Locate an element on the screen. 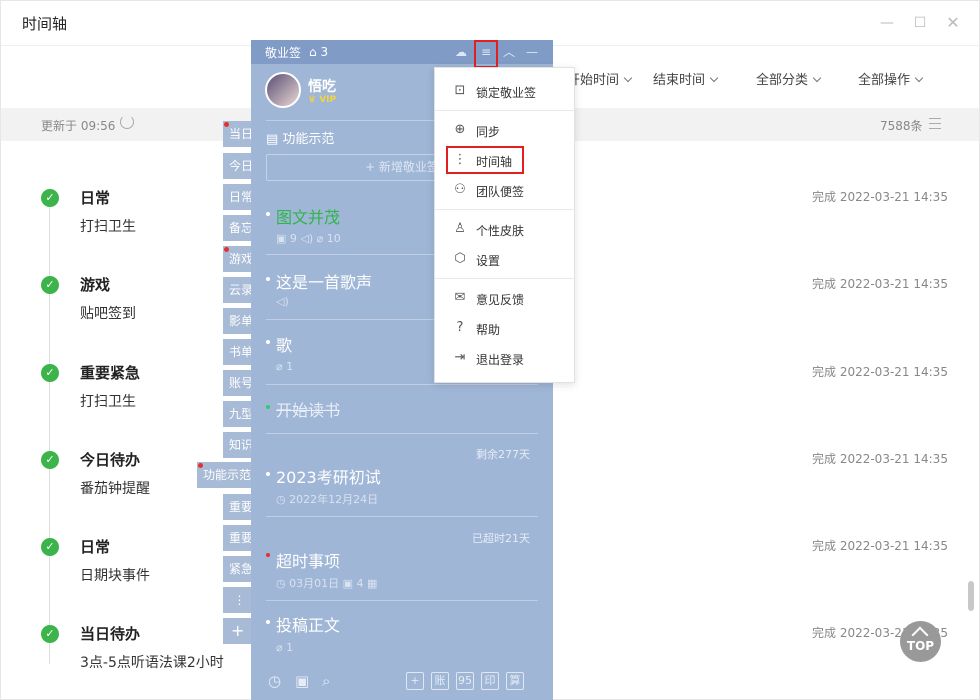 The width and height of the screenshot is (980, 700). side-tab: 云录 is located at coordinates (238, 290).